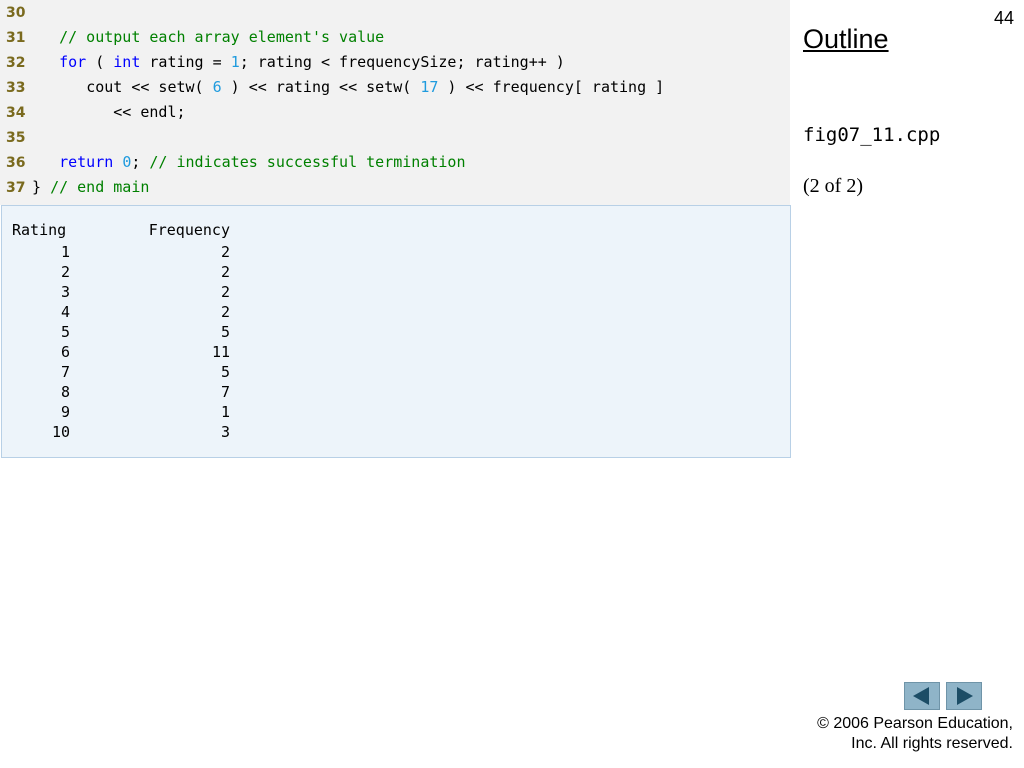  Describe the element at coordinates (39, 230) in the screenshot. I see `header-rating: Rating` at that location.